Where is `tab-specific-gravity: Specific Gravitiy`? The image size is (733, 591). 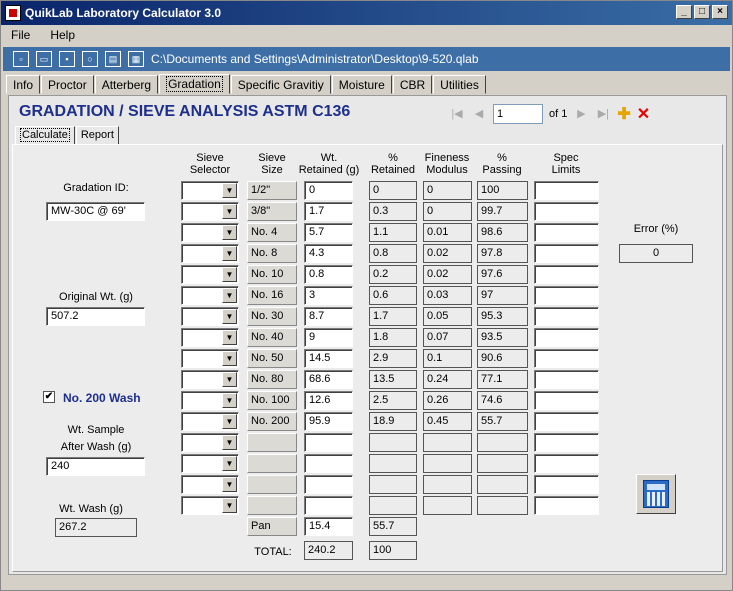
tab-specific-gravity: Specific Gravitiy is located at coordinates (280, 84).